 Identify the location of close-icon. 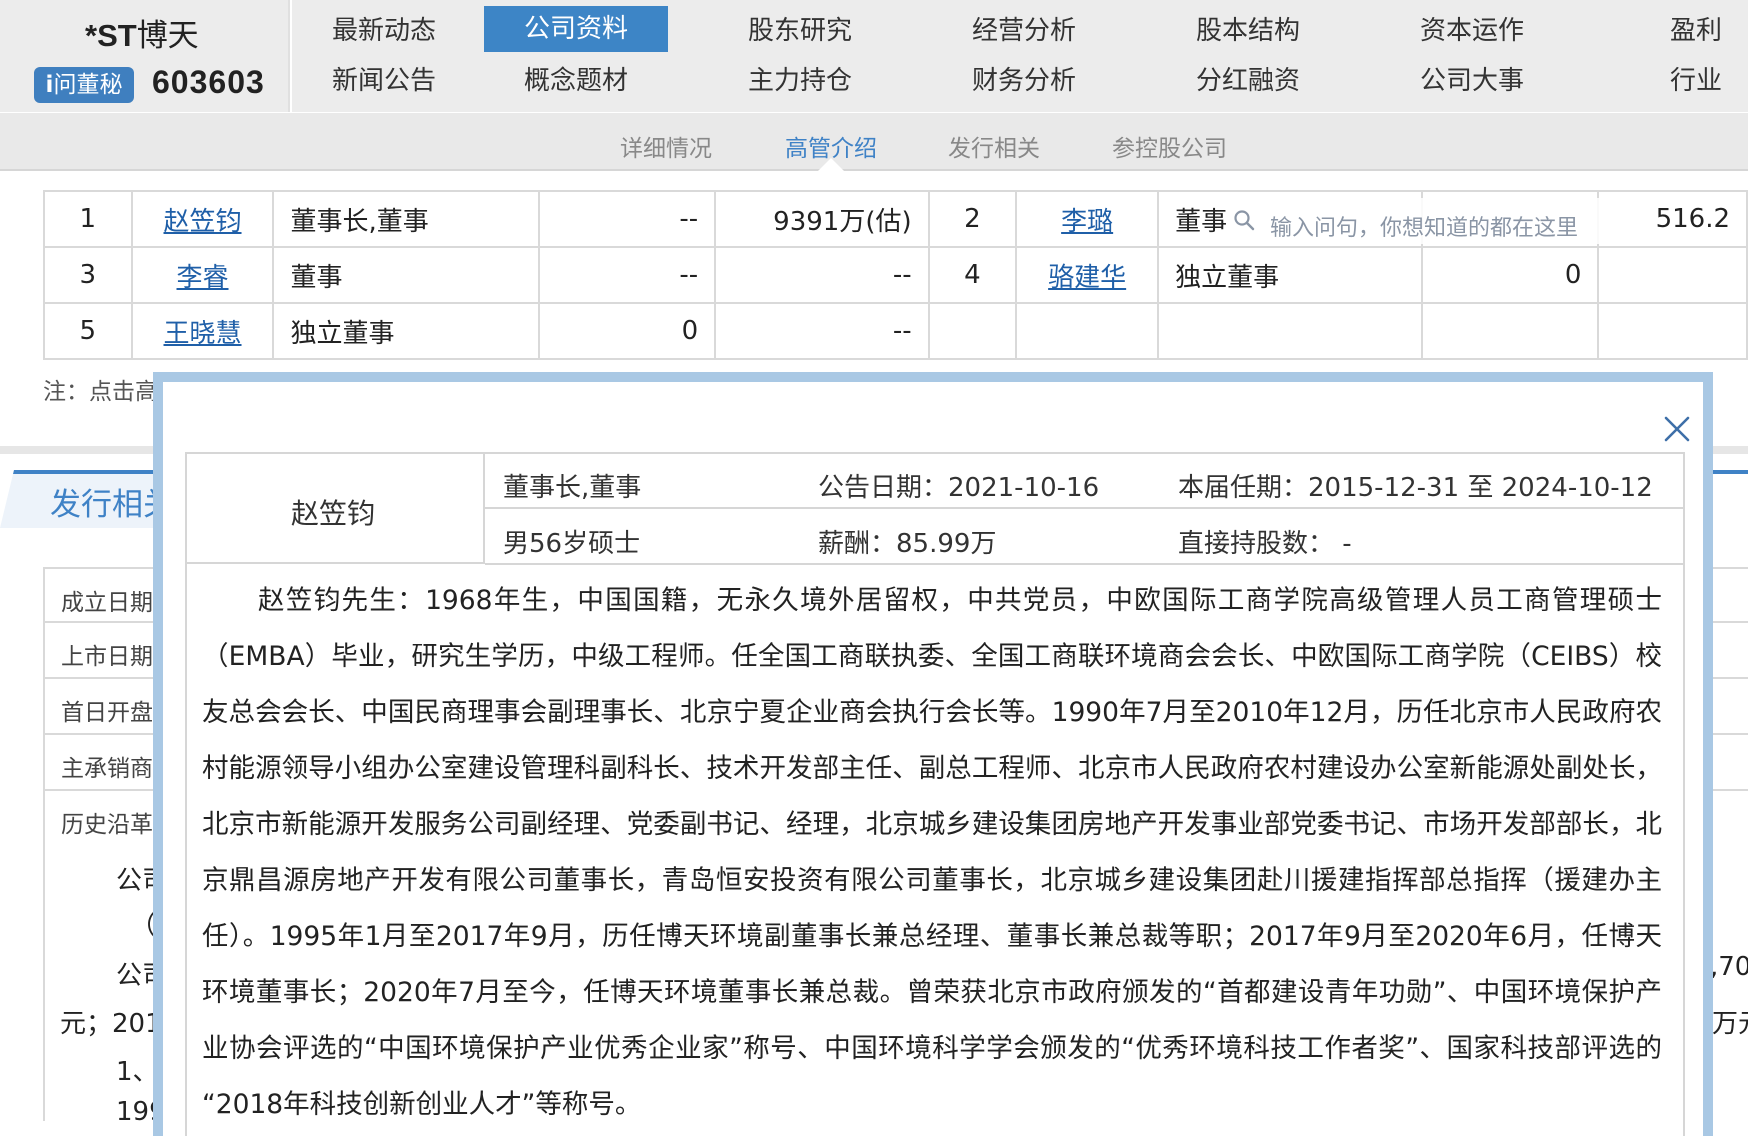
(1677, 429).